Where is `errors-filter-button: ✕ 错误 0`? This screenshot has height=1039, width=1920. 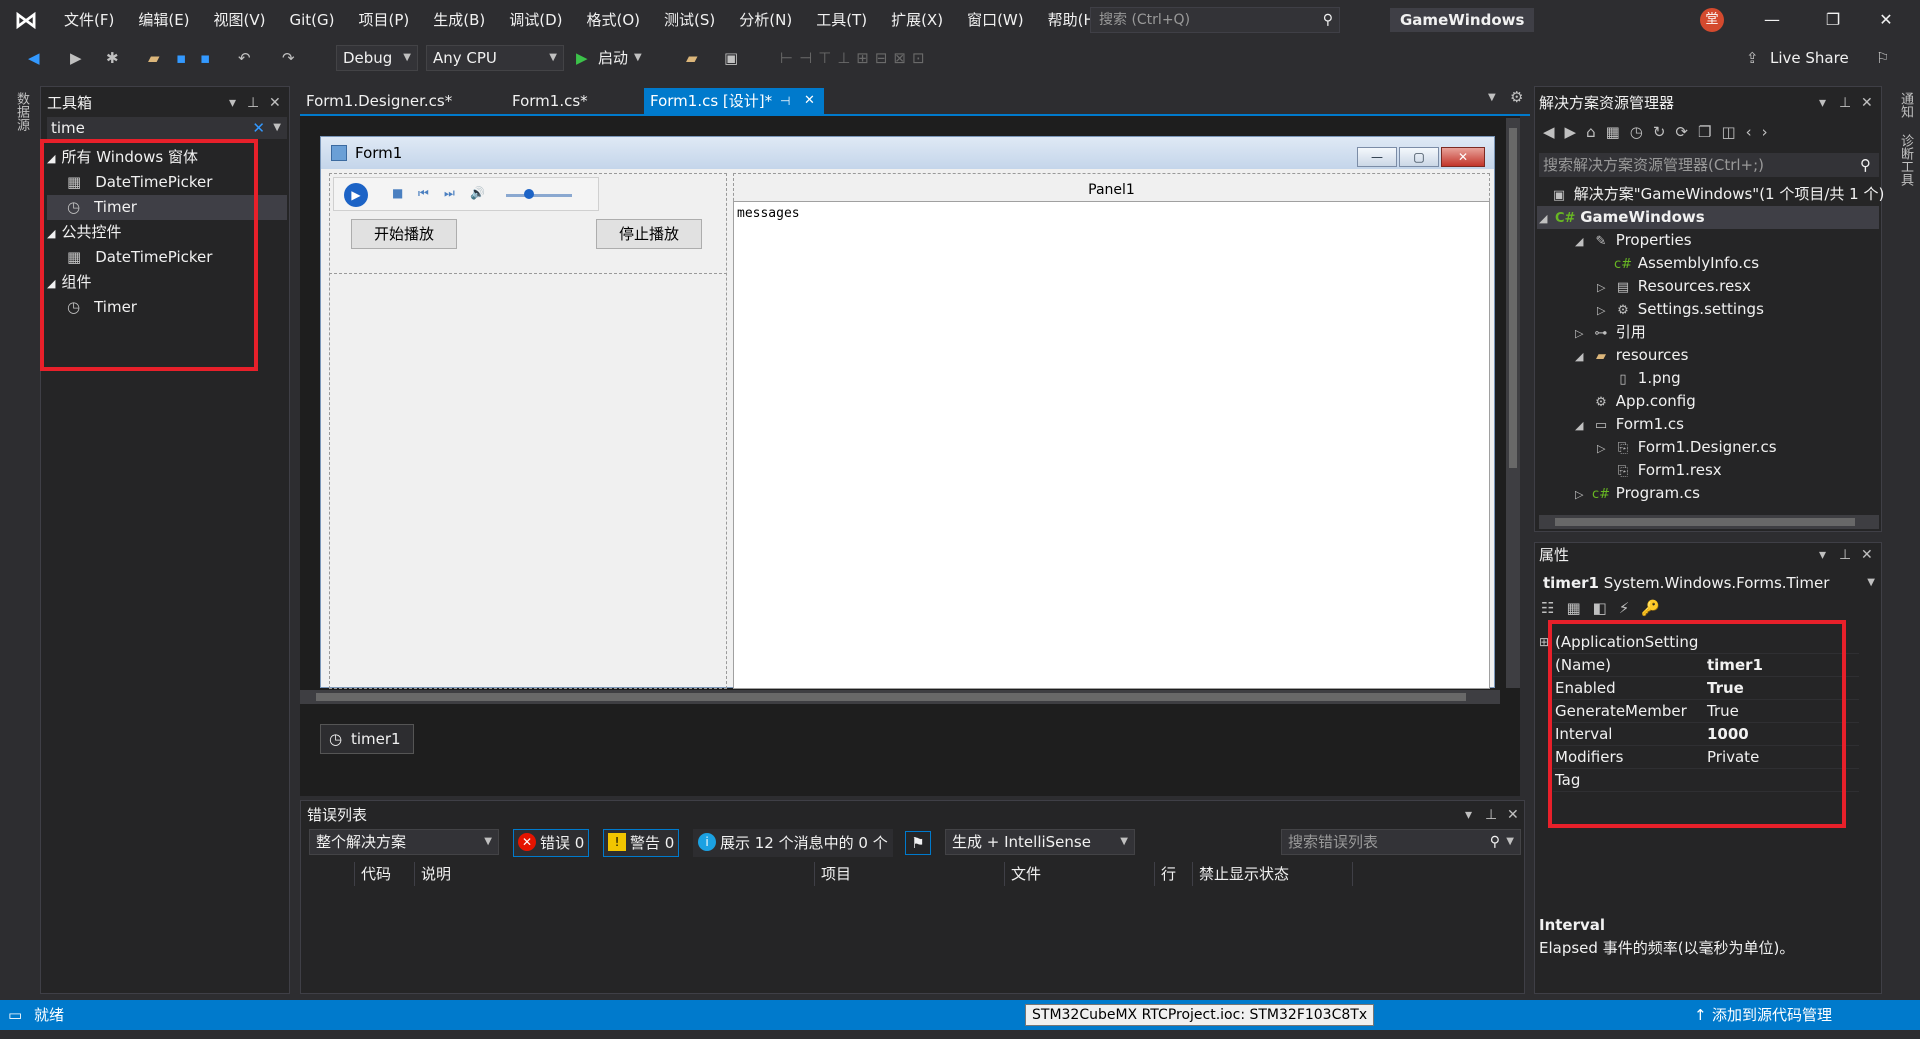
errors-filter-button: ✕ 错误 0 is located at coordinates (551, 843).